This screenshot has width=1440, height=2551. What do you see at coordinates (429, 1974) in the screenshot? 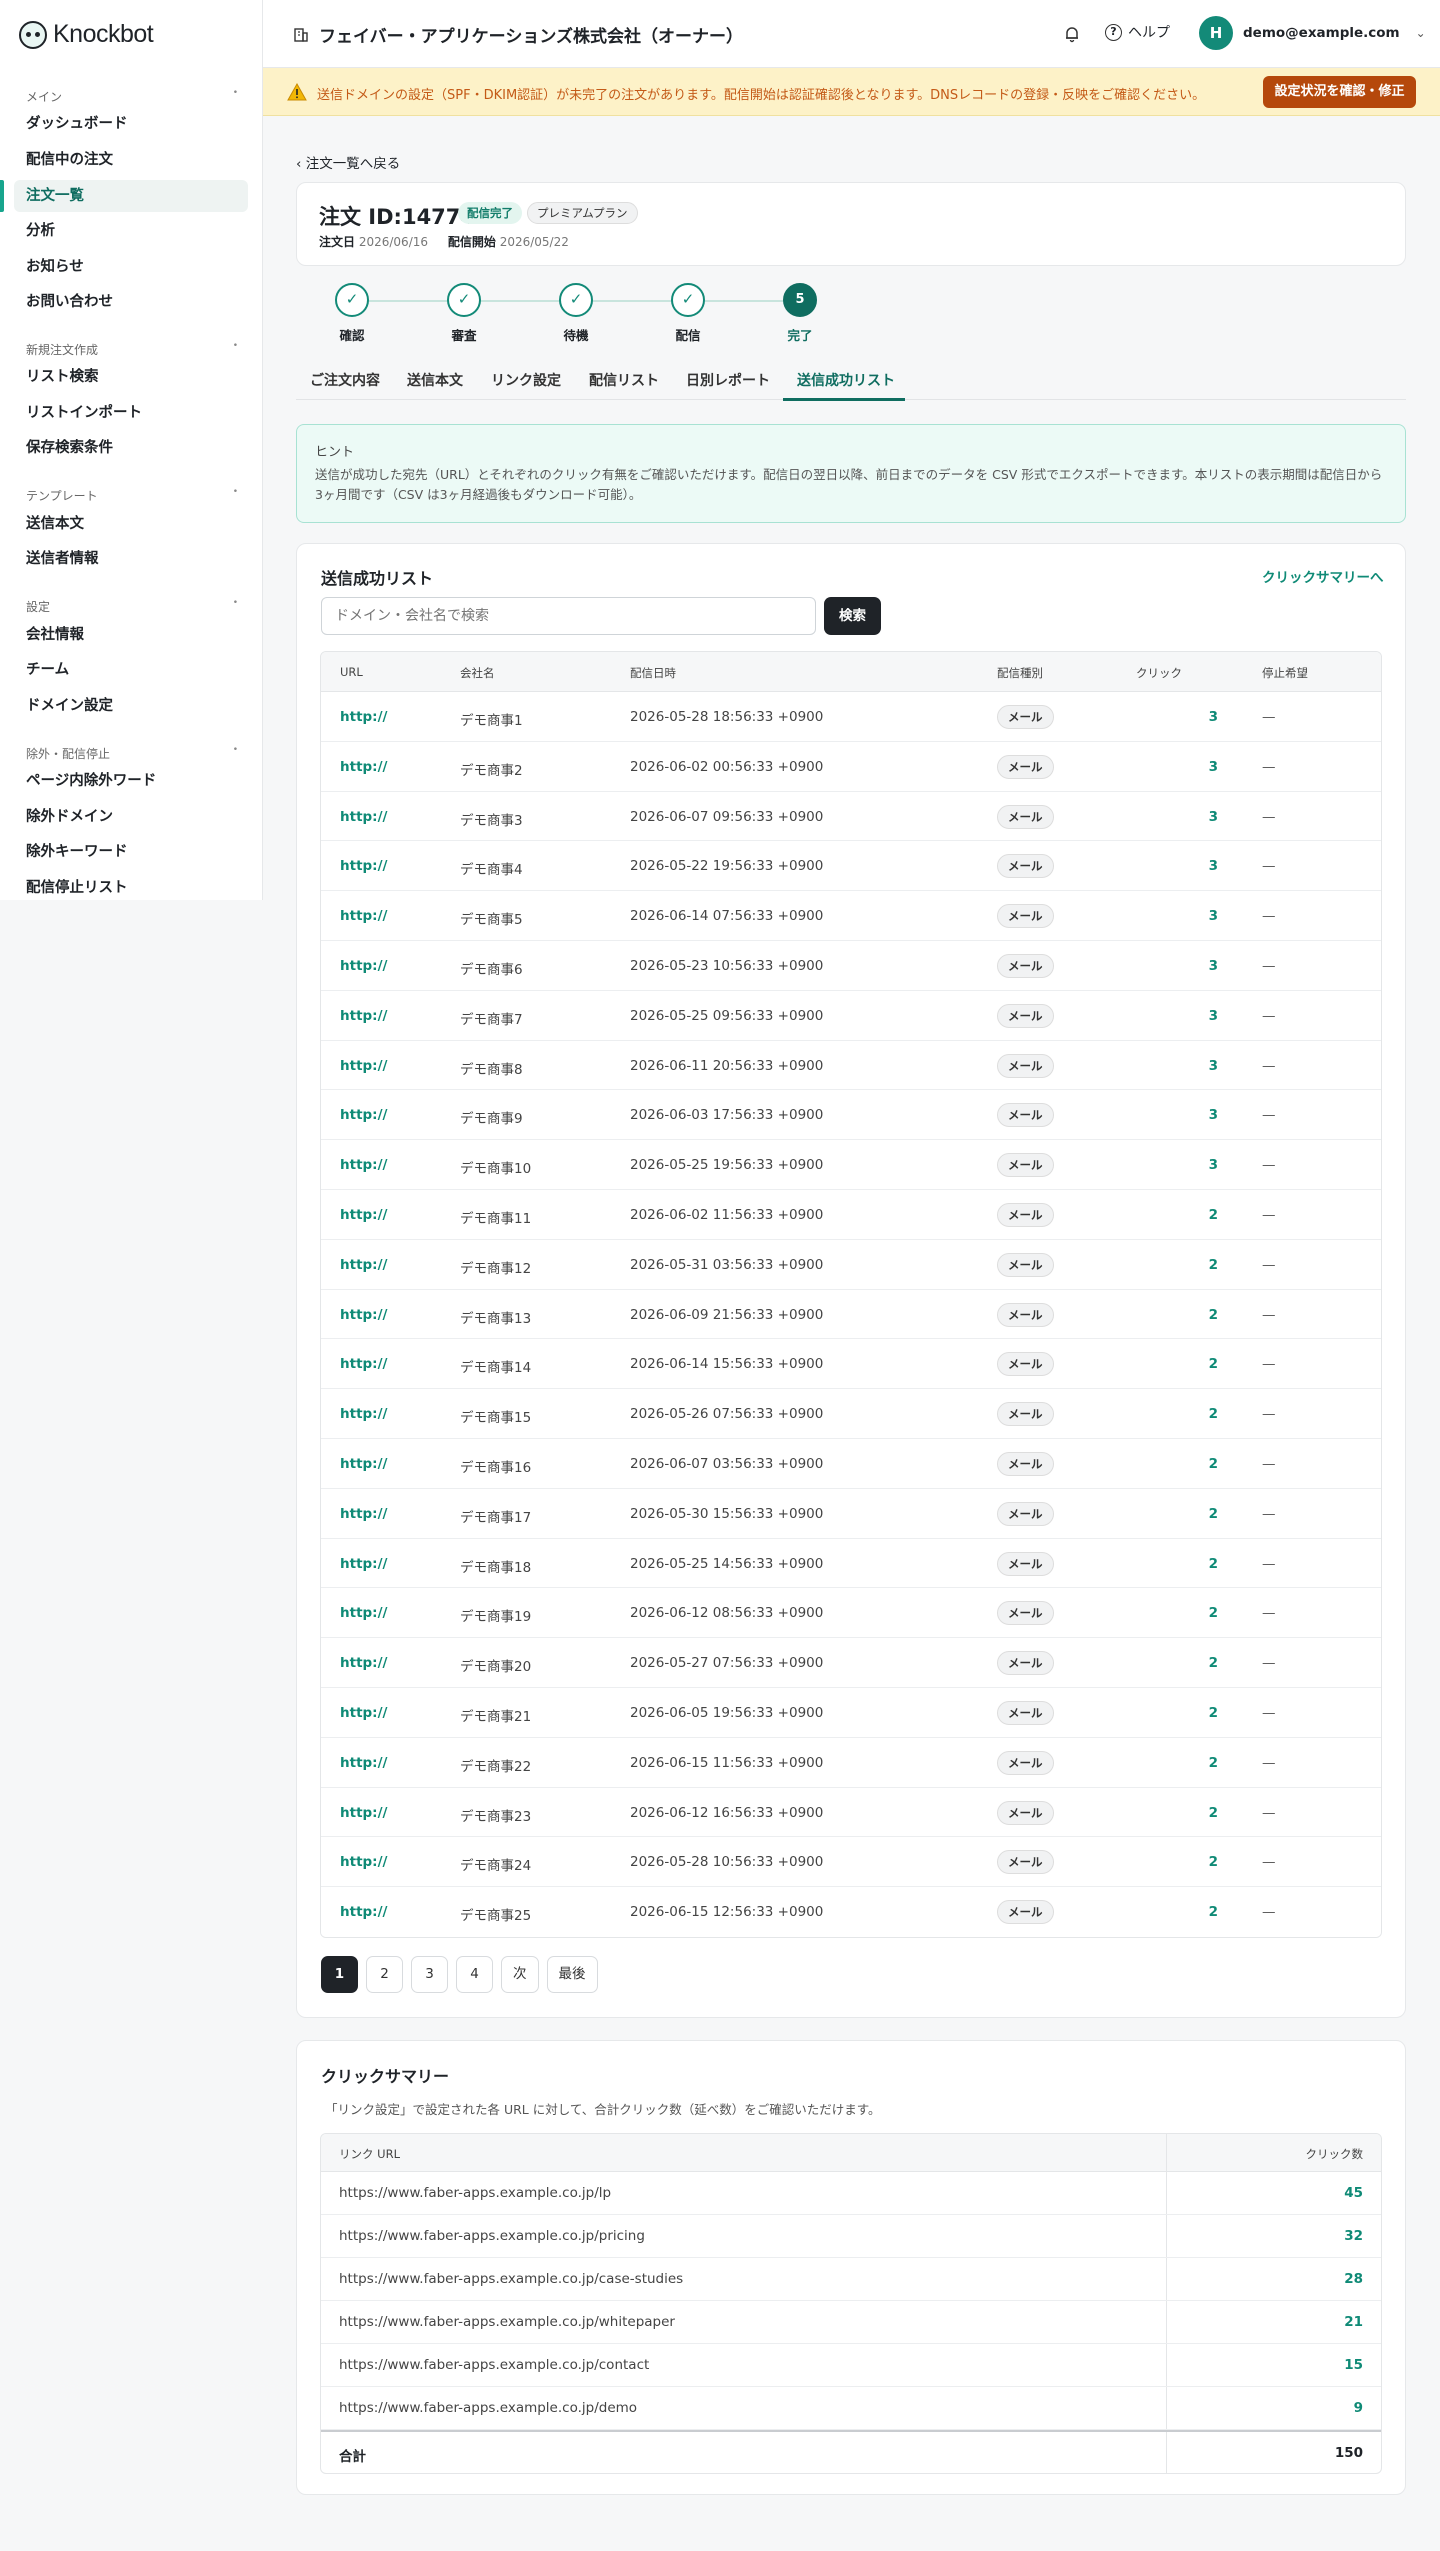
I see `page-button-3: 3` at bounding box center [429, 1974].